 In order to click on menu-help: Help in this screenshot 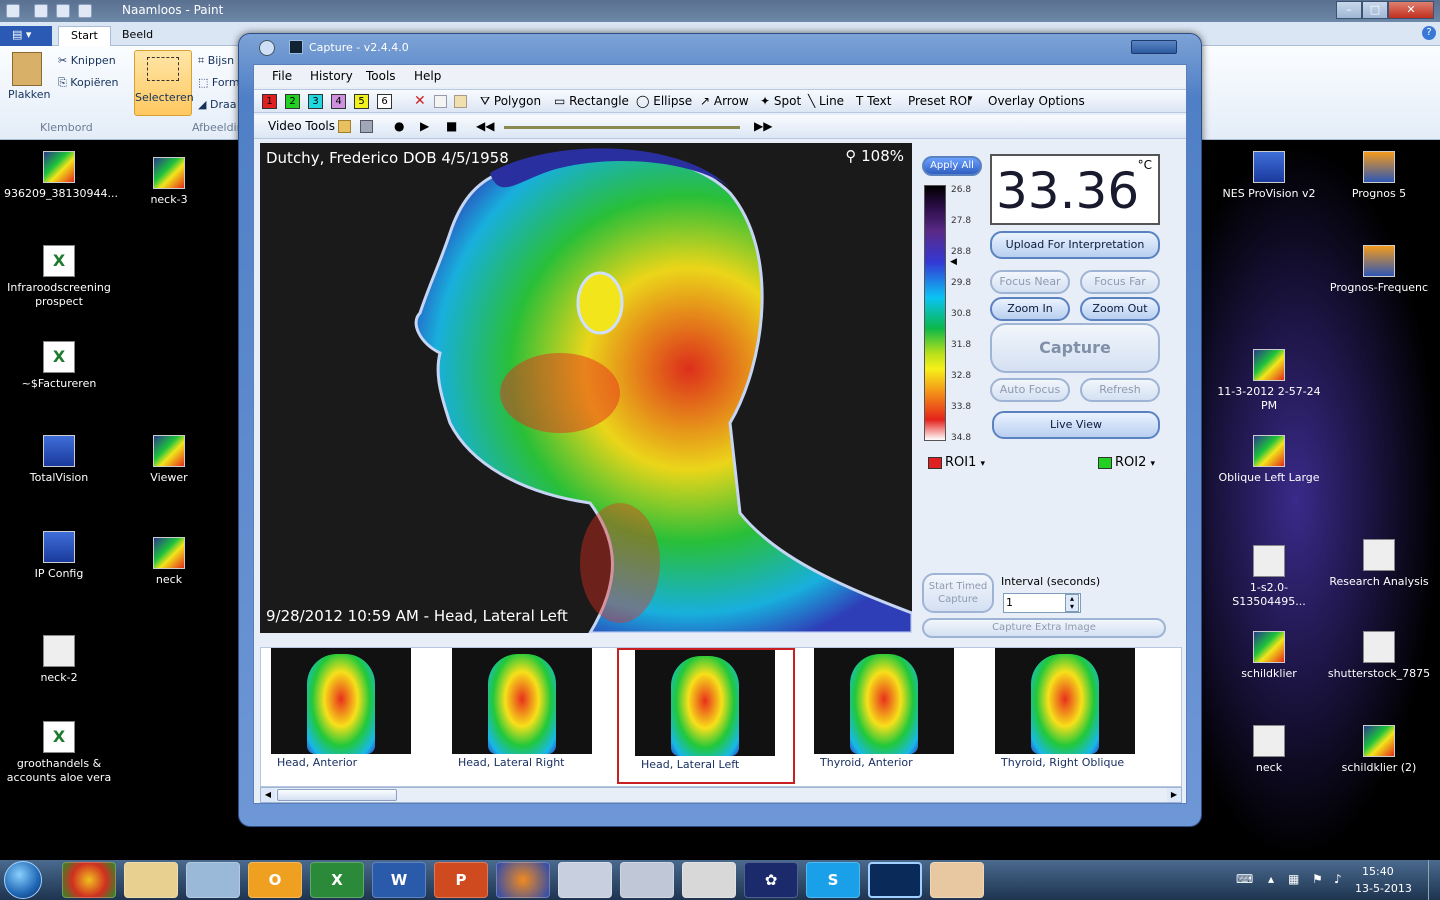, I will do `click(427, 76)`.